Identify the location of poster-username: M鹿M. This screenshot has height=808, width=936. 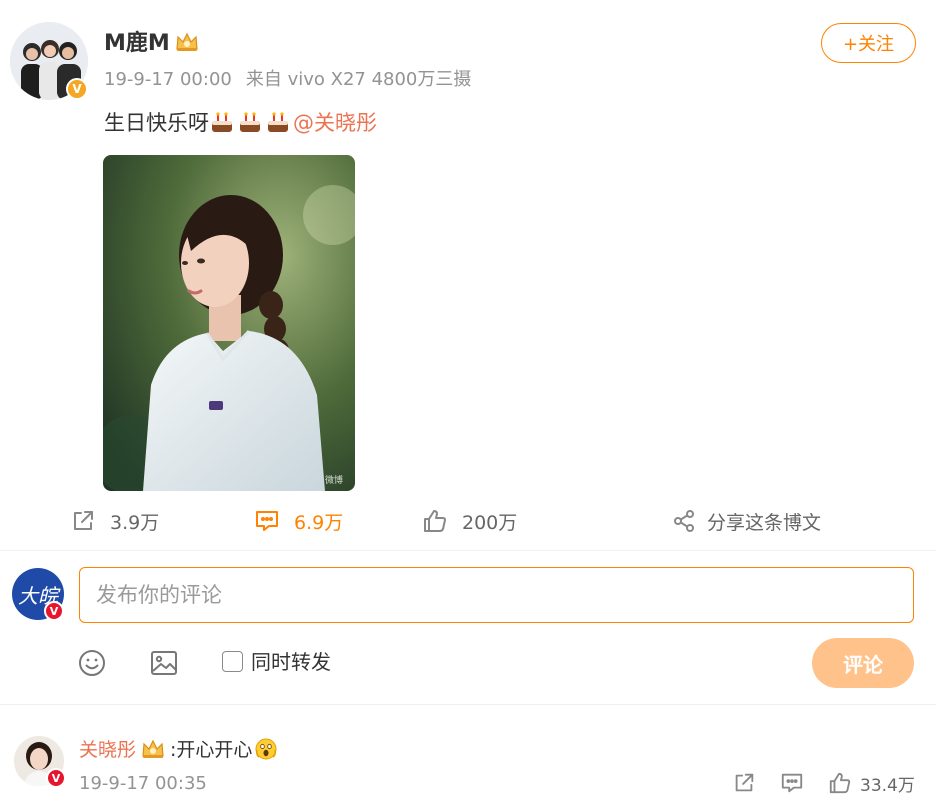
(137, 43).